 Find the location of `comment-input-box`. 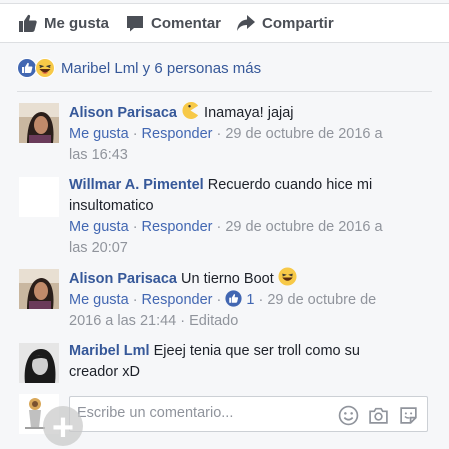

comment-input-box is located at coordinates (248, 414).